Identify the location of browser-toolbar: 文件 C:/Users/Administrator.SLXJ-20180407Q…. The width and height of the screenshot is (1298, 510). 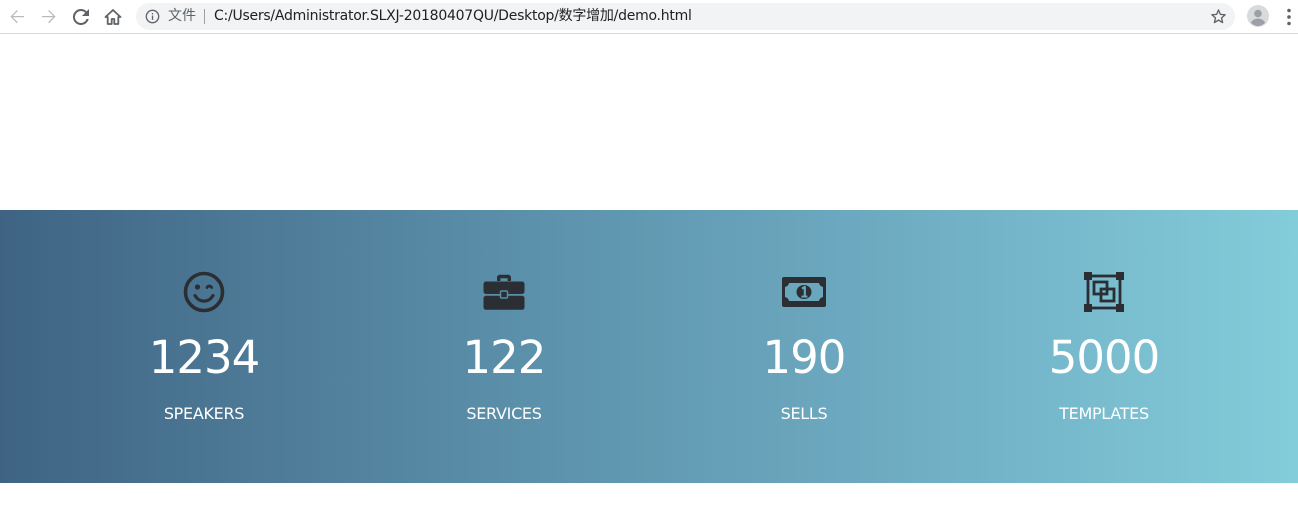
(649, 17).